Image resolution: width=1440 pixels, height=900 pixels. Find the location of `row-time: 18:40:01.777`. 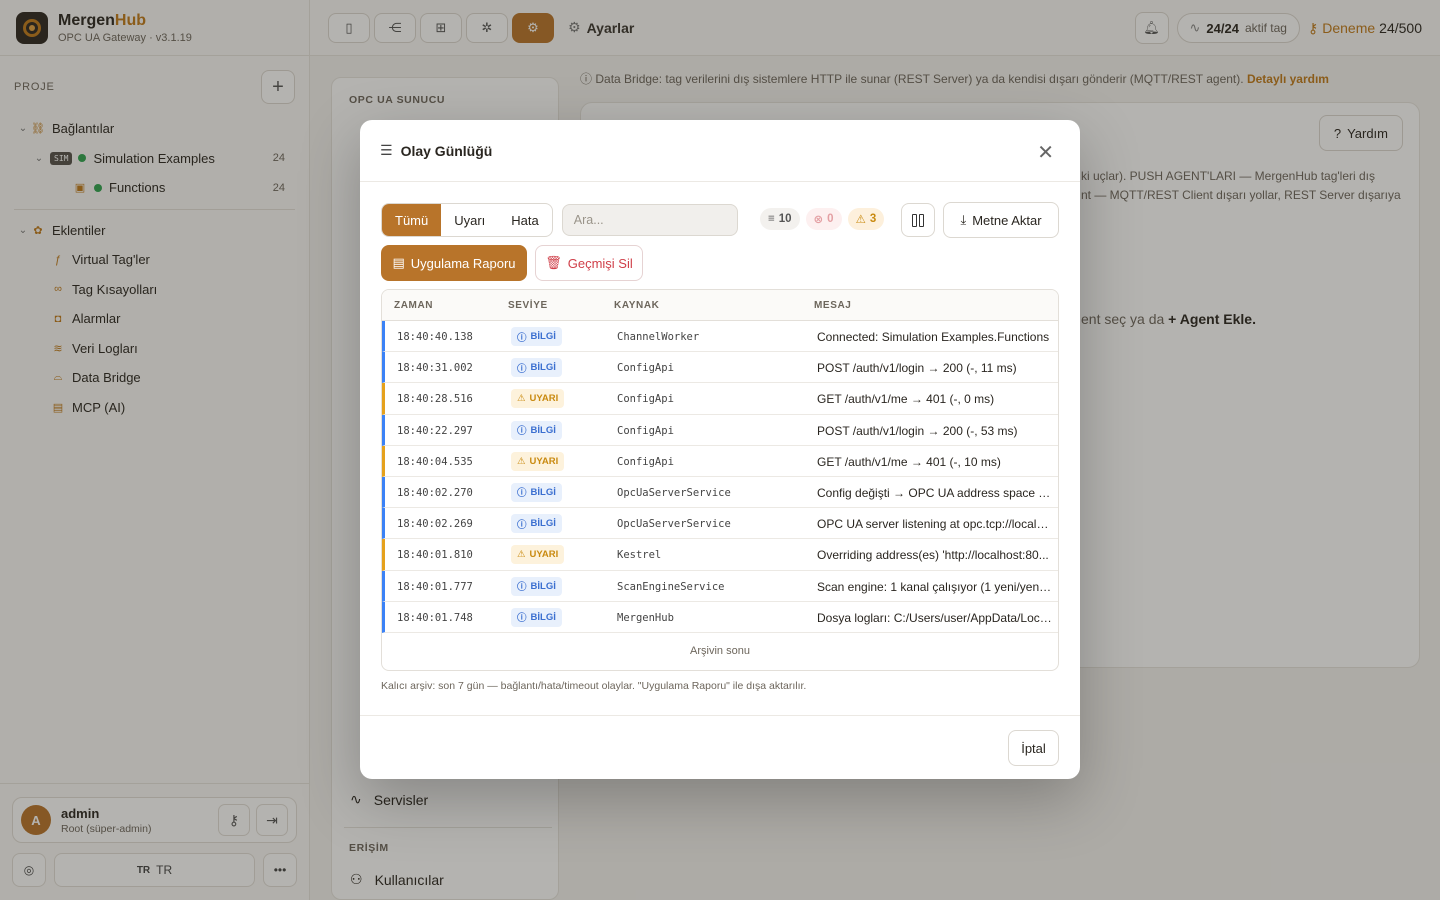

row-time: 18:40:01.777 is located at coordinates (435, 586).